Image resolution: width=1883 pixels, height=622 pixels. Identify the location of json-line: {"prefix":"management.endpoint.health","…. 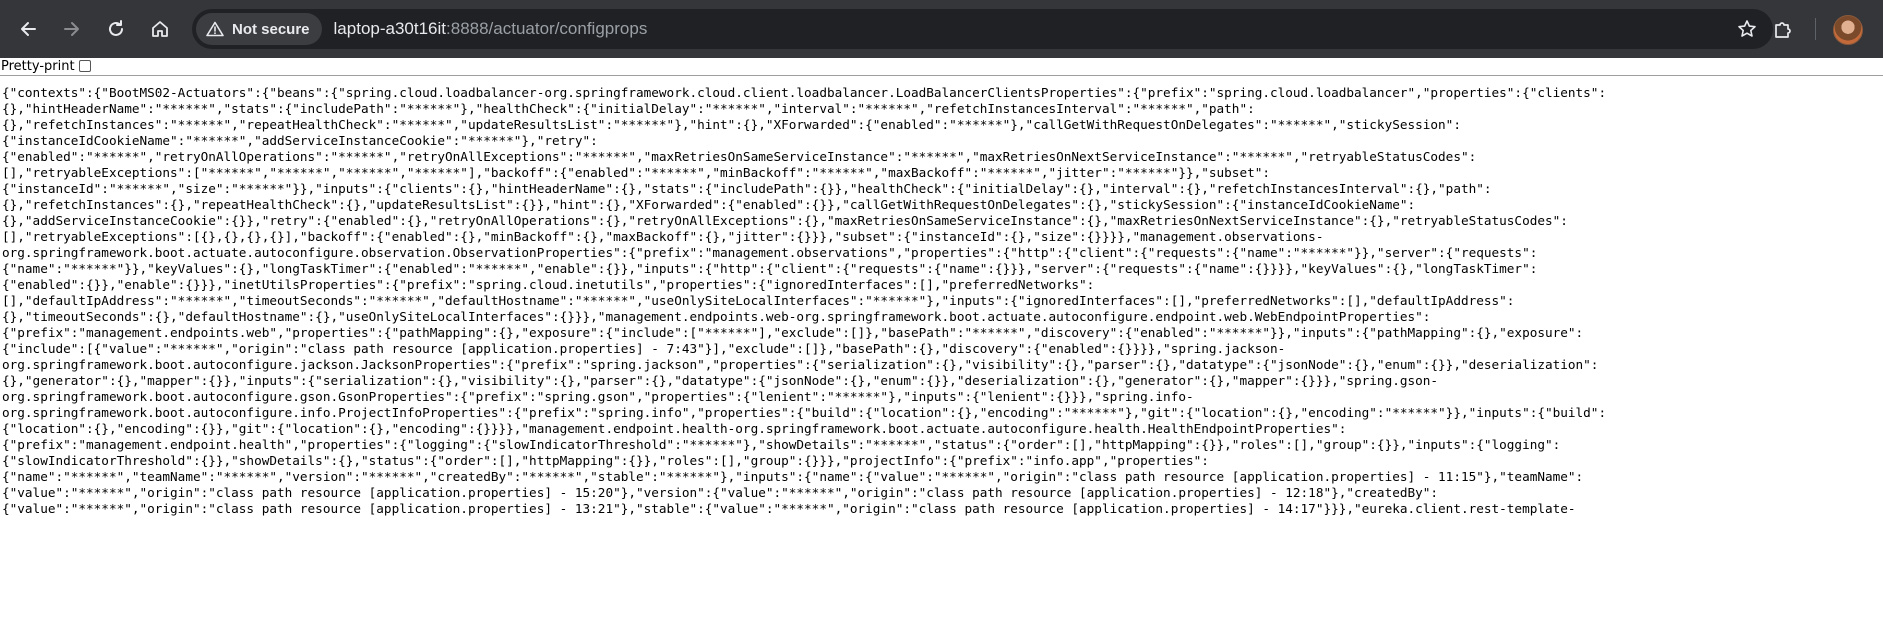
(781, 444).